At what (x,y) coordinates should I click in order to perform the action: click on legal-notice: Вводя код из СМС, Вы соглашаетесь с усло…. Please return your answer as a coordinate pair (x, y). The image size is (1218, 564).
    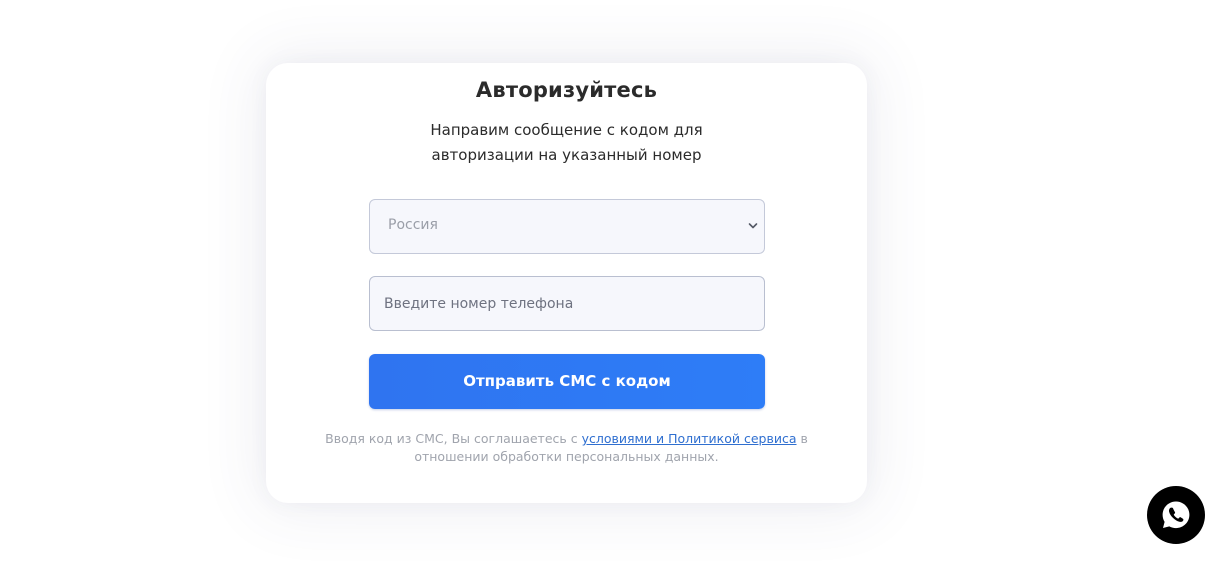
    Looking at the image, I should click on (566, 448).